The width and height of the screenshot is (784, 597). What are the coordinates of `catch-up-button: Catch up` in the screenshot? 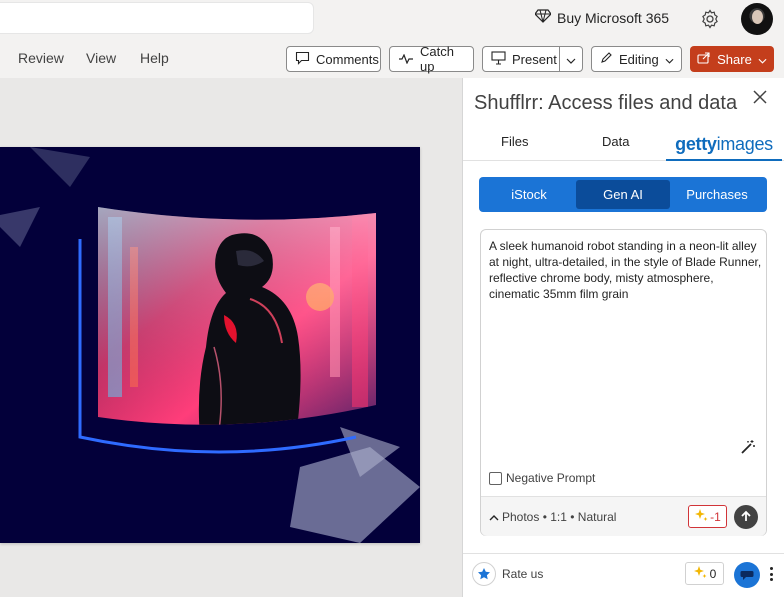 It's located at (431, 59).